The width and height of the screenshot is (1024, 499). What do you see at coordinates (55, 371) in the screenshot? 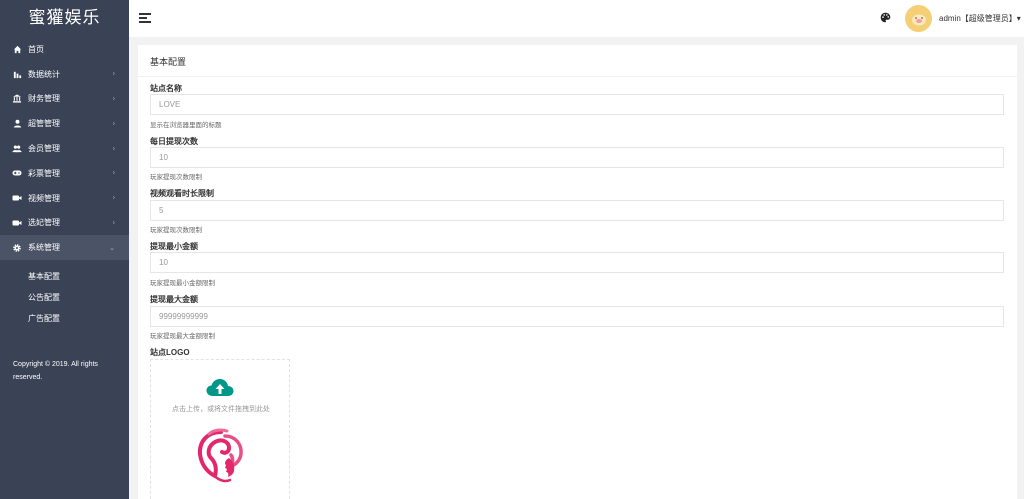
I see `copyright-text: Copyright © 2019. All rights reserved.` at bounding box center [55, 371].